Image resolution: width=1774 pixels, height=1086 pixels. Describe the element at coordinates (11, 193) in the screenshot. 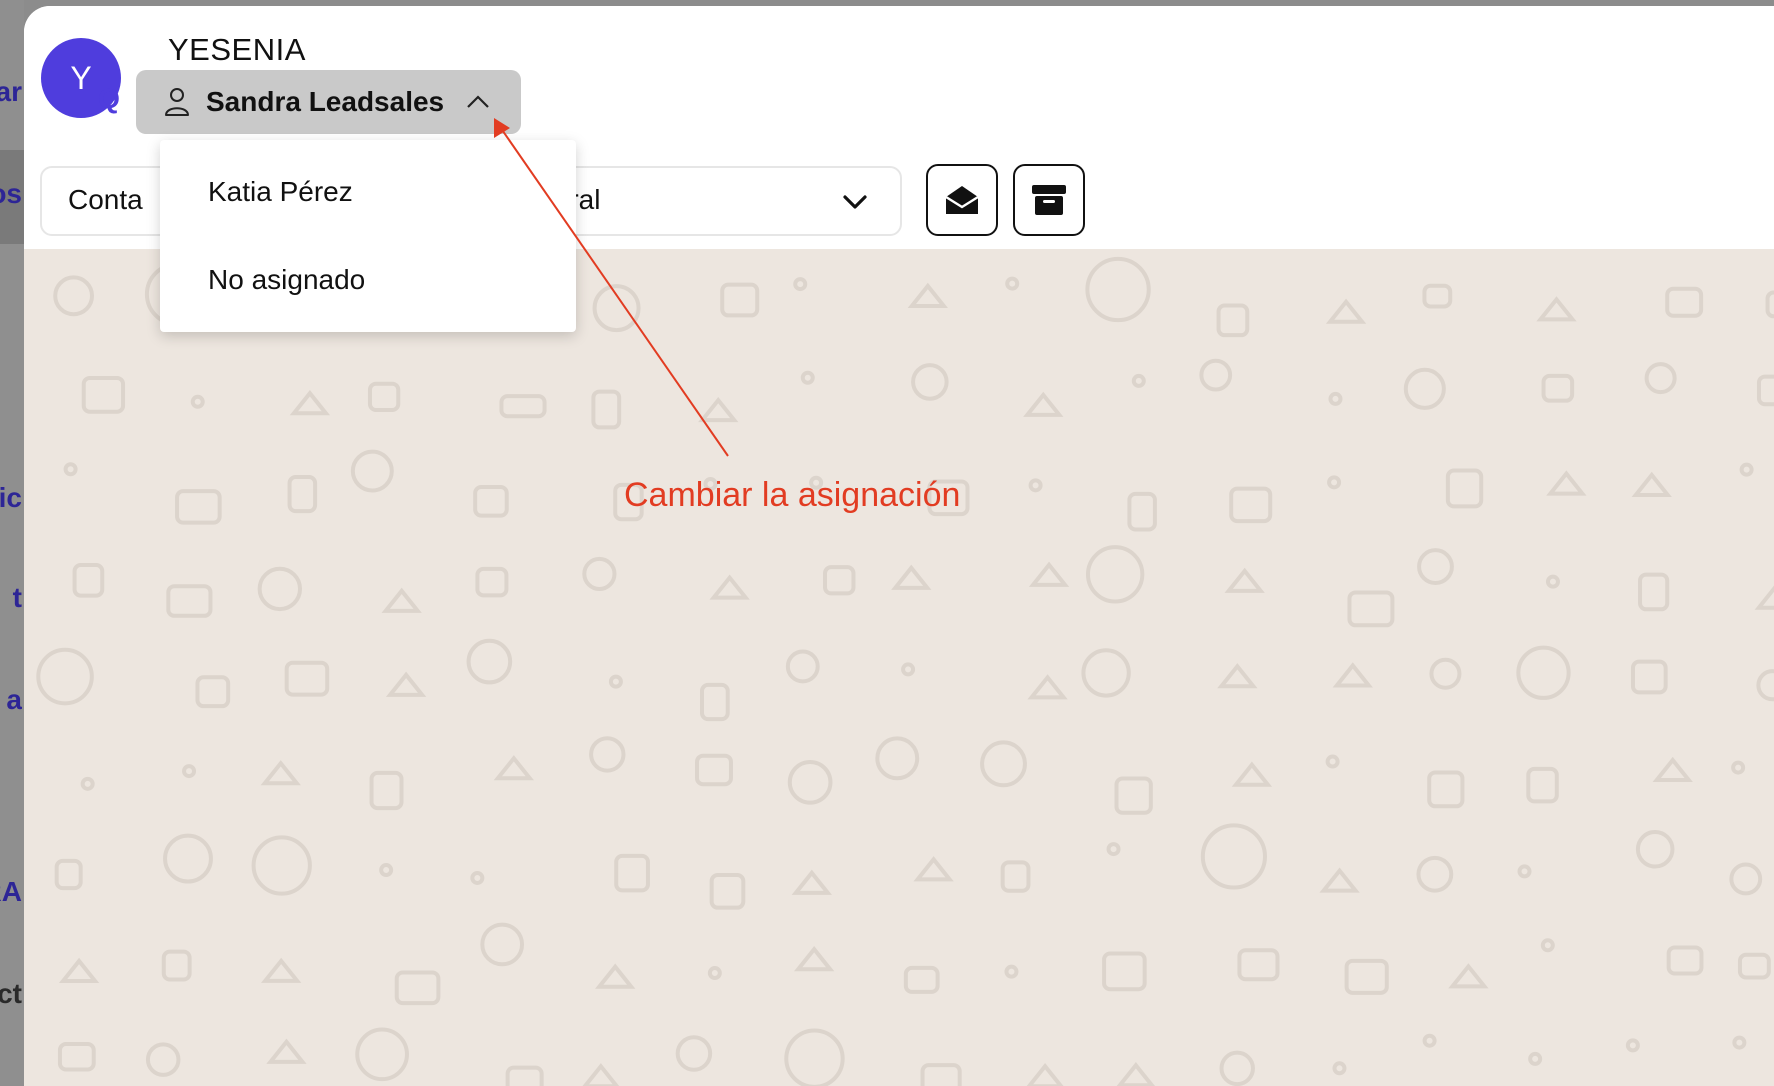

I see `background-sidebar-fragment: os` at that location.